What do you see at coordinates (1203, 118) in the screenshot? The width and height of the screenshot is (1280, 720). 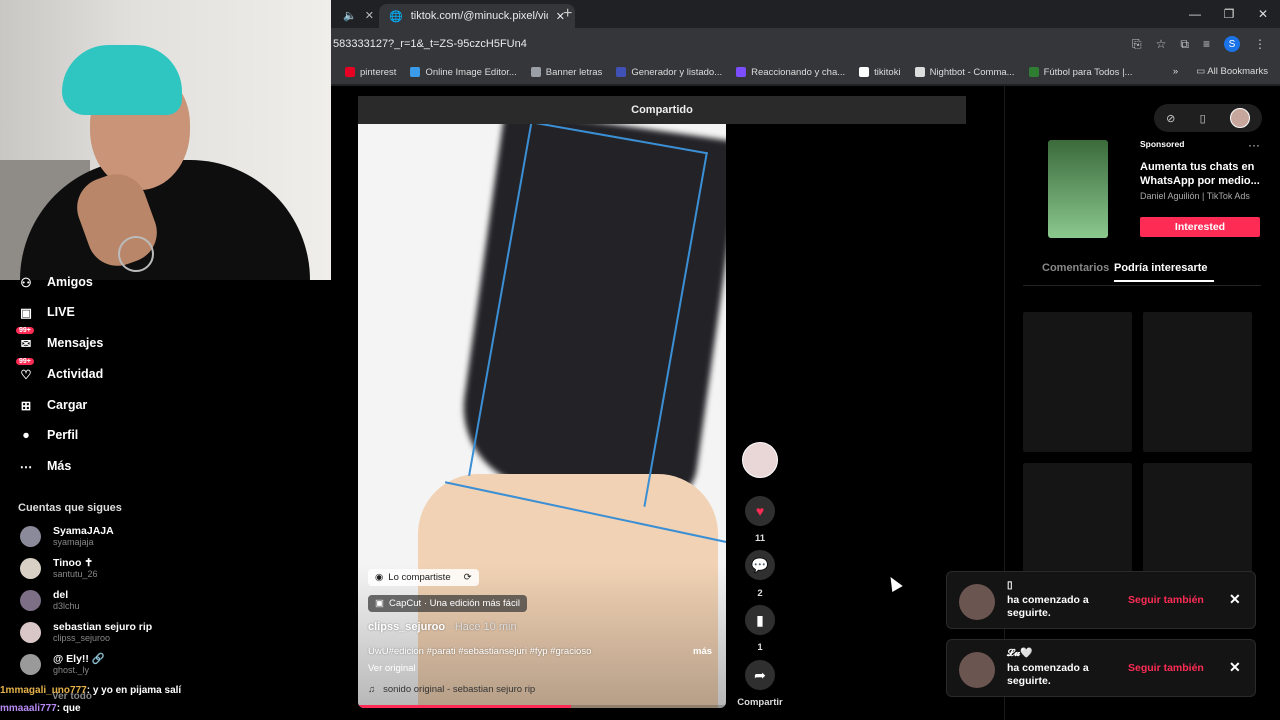 I see `phone-icon: ▯` at bounding box center [1203, 118].